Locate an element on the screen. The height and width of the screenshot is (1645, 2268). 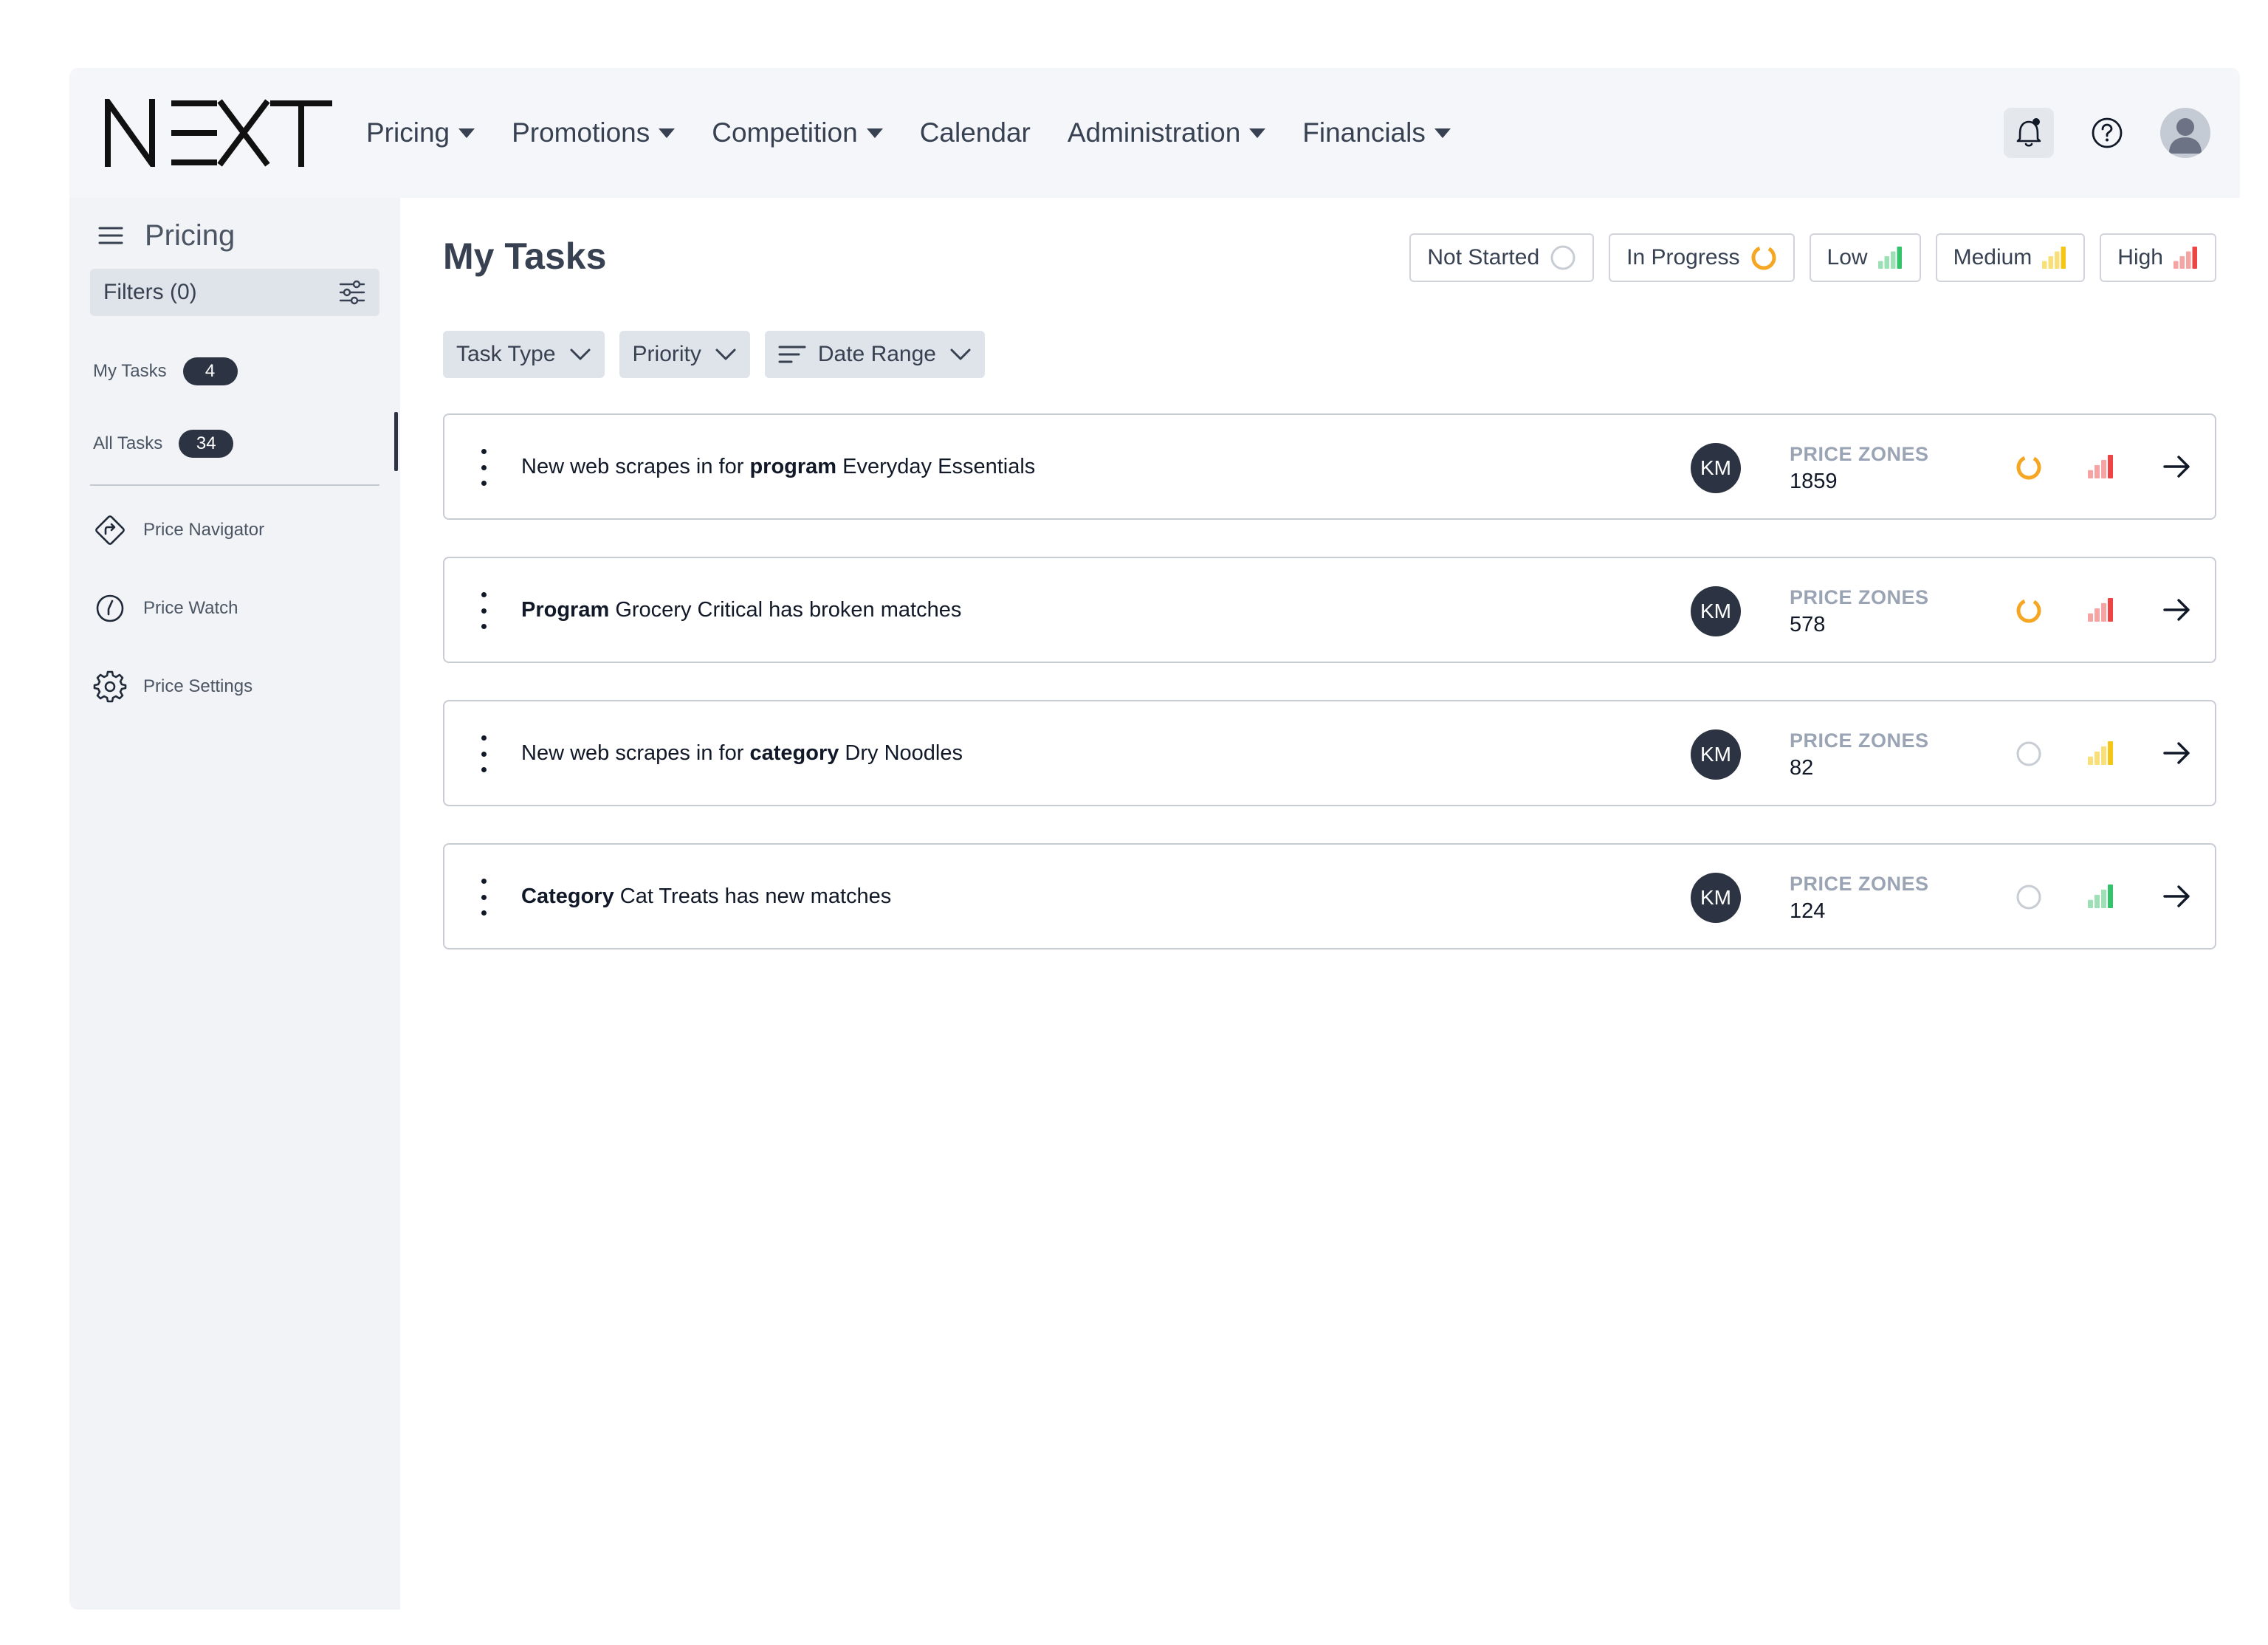
sidebar-divider is located at coordinates (234, 485).